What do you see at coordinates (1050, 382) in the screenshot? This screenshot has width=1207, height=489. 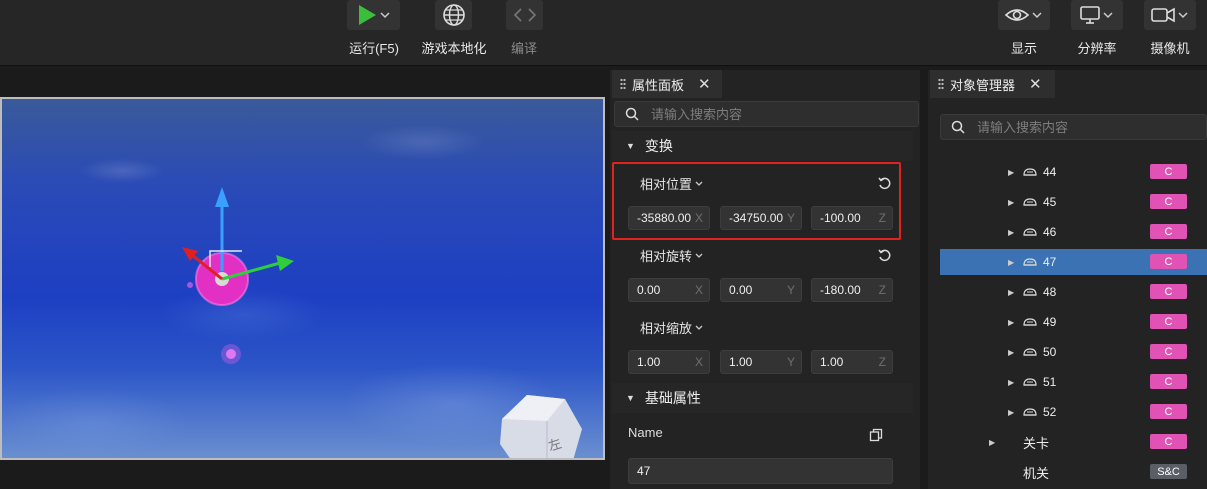 I see `tree-item-label: 51` at bounding box center [1050, 382].